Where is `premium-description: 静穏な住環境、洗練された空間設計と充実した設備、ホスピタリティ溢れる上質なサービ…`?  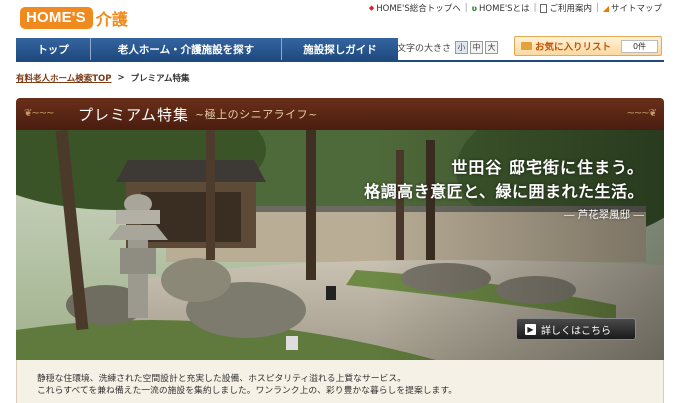
premium-description: 静穏な住環境、洗練された空間設計と充実した設備、ホスピタリティ溢れる上質なサービ… is located at coordinates (340, 381).